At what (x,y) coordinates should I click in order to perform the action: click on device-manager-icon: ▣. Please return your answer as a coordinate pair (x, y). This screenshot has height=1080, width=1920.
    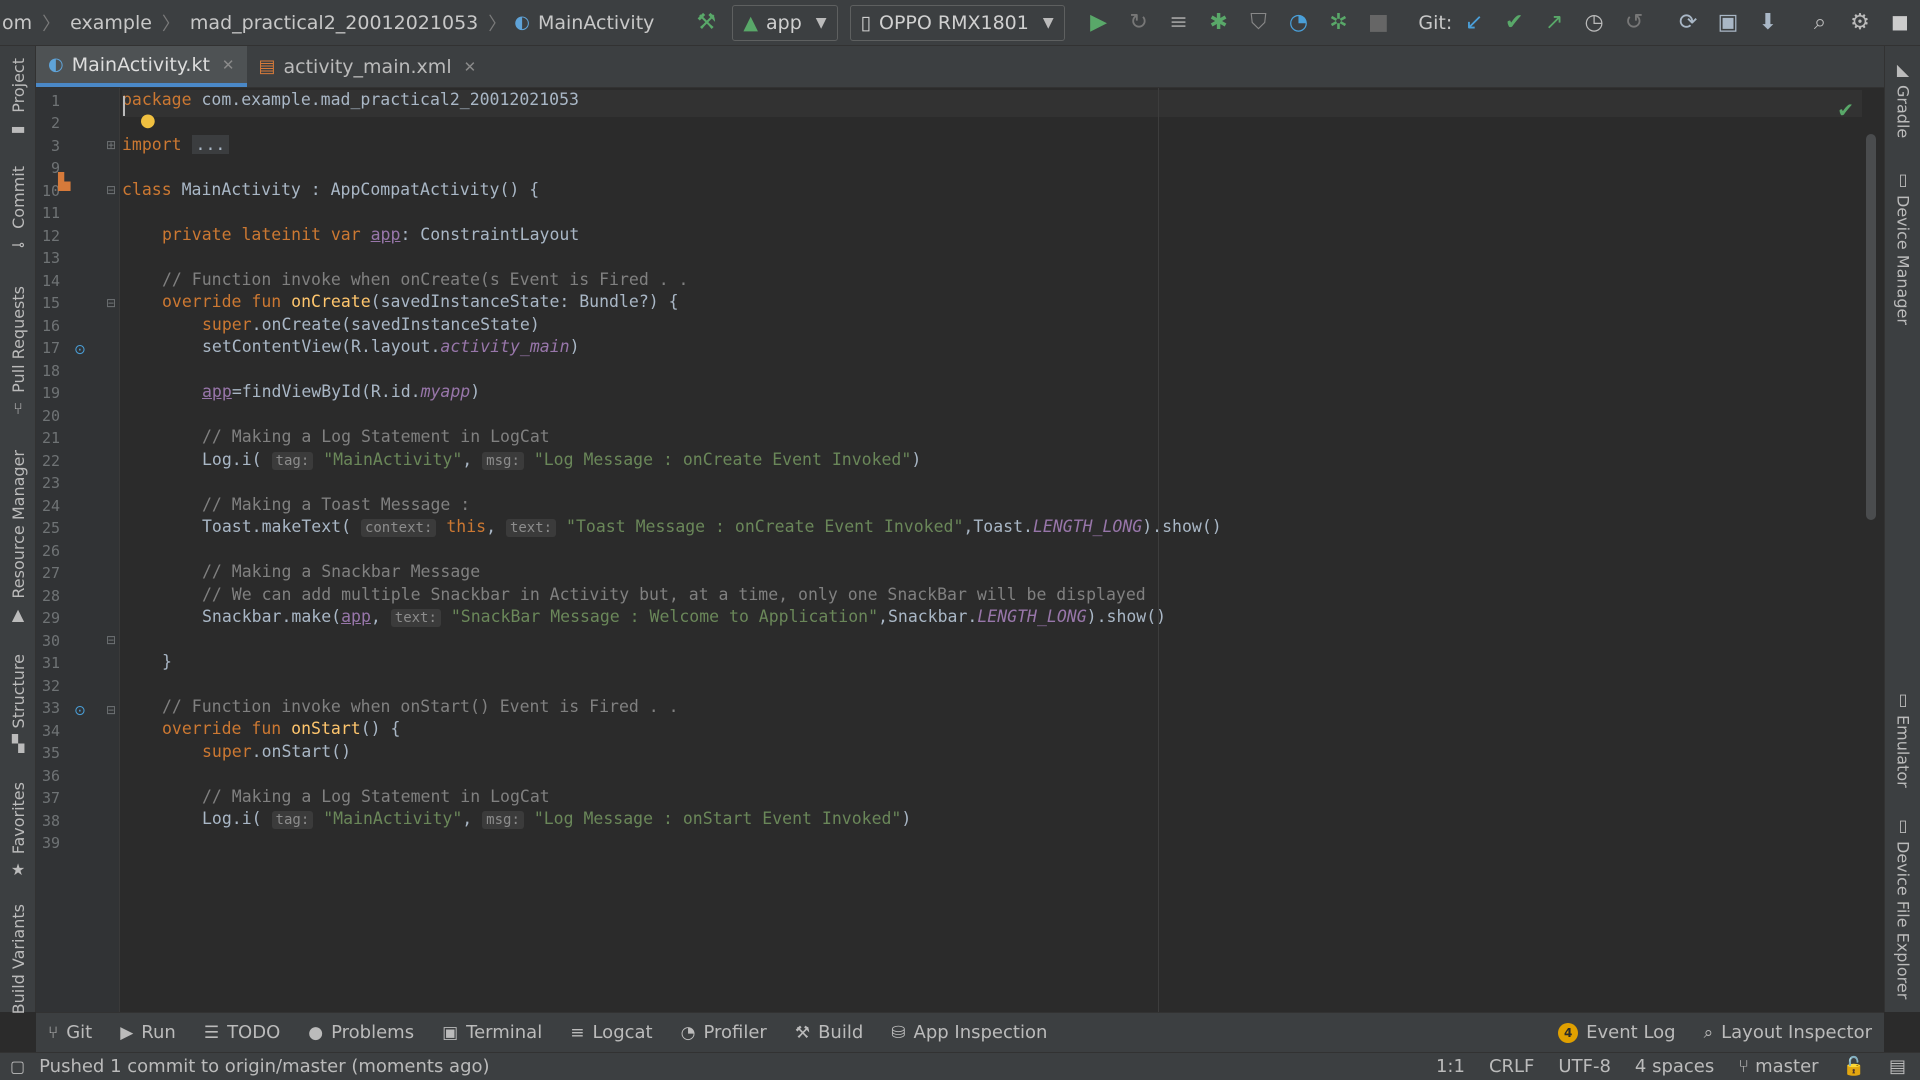
    Looking at the image, I should click on (1728, 23).